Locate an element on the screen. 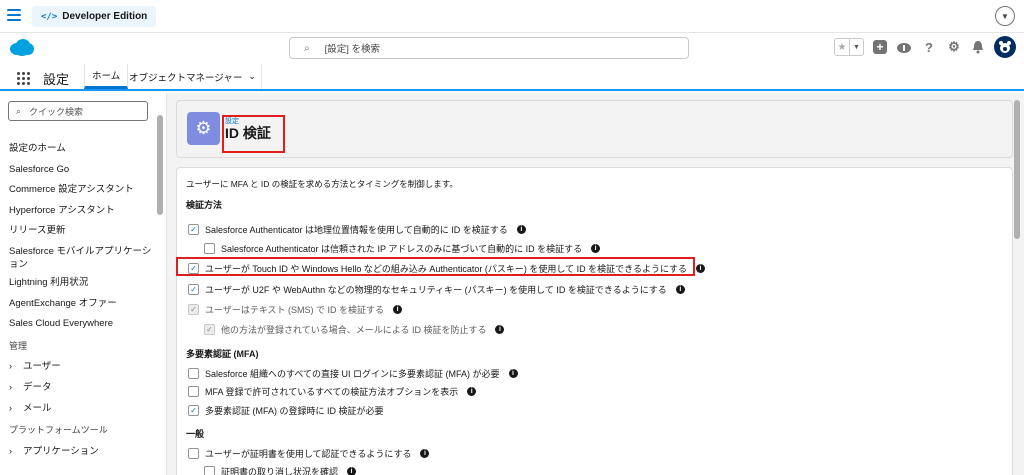 Image resolution: width=1024 pixels, height=475 pixels. sidebar-item: 設定のホーム is located at coordinates (83, 152).